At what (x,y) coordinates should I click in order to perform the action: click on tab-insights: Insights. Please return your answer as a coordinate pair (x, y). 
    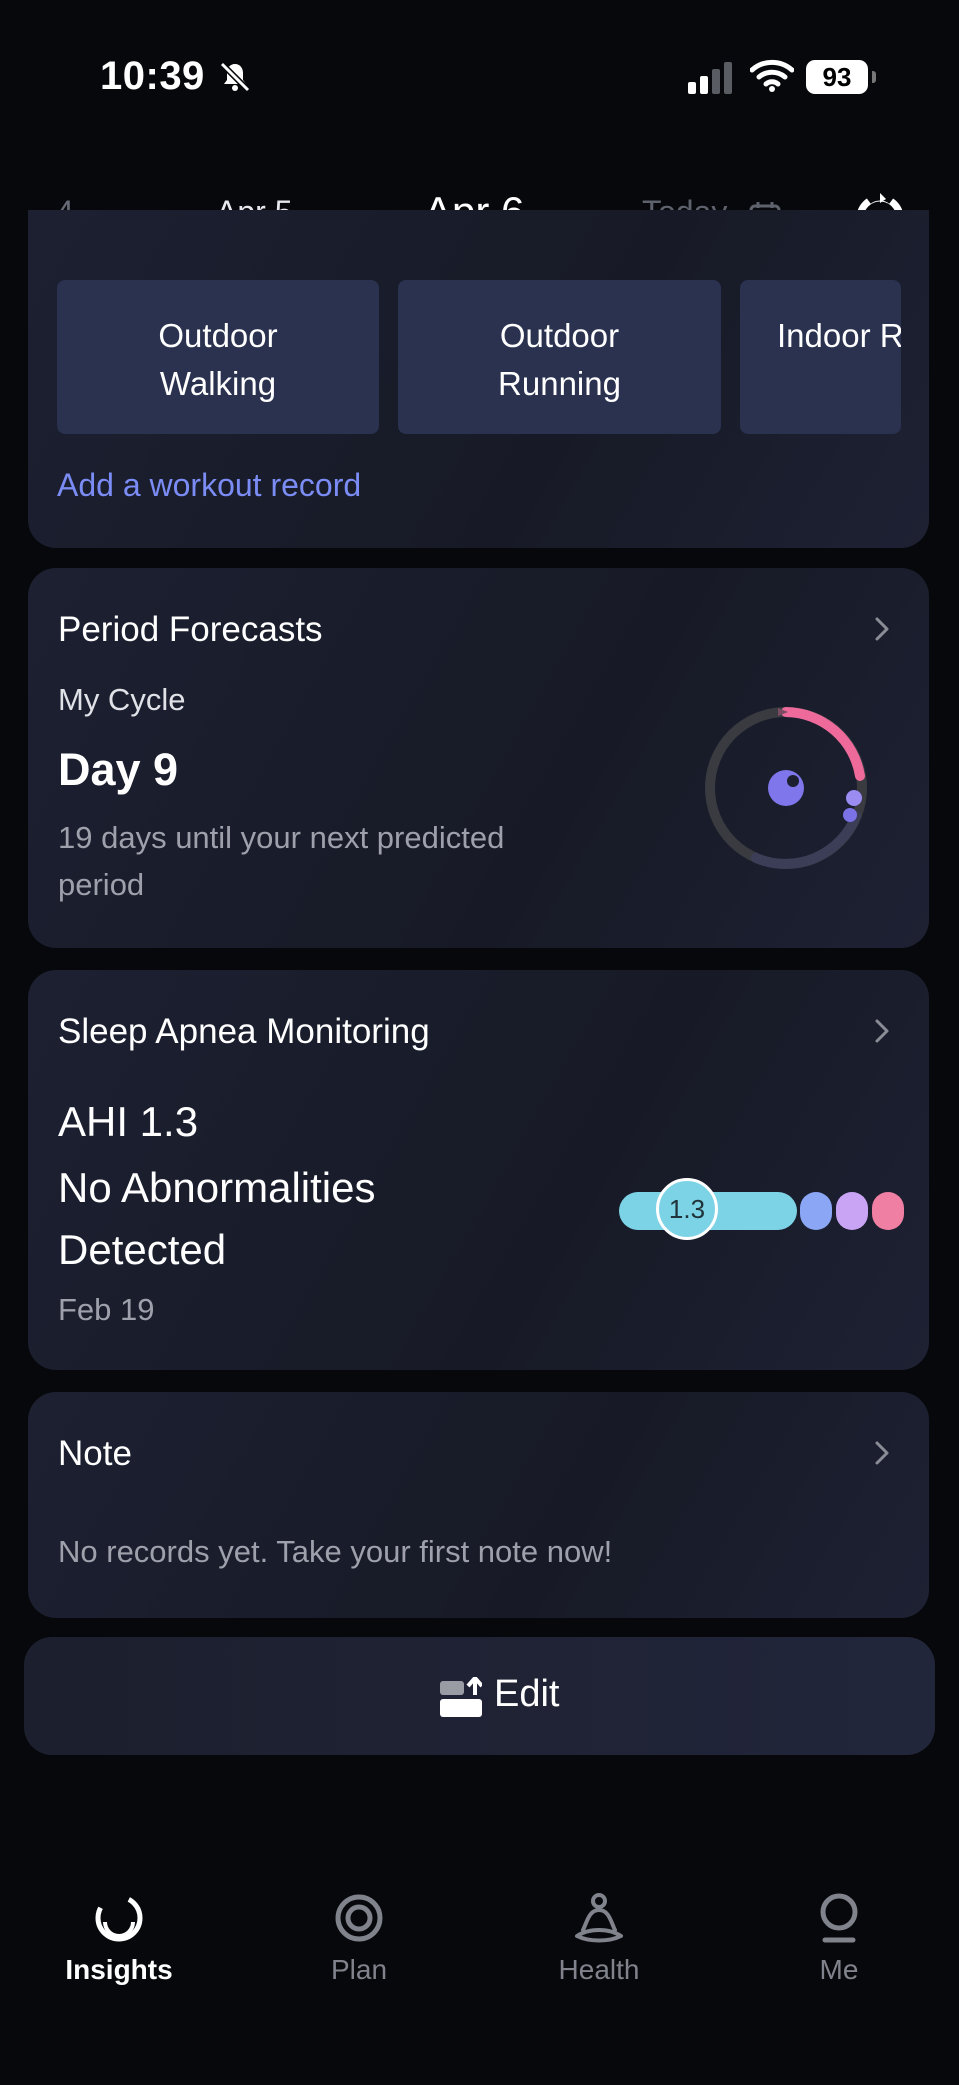
    Looking at the image, I should click on (119, 1938).